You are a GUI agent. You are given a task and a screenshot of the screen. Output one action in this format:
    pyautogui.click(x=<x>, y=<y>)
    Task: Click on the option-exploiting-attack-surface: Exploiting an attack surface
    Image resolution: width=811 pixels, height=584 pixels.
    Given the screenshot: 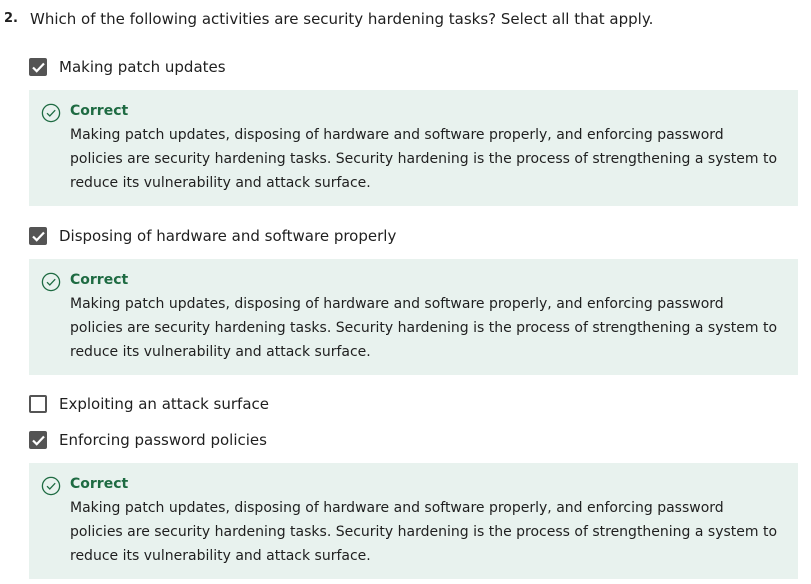 What is the action you would take?
    pyautogui.click(x=149, y=404)
    